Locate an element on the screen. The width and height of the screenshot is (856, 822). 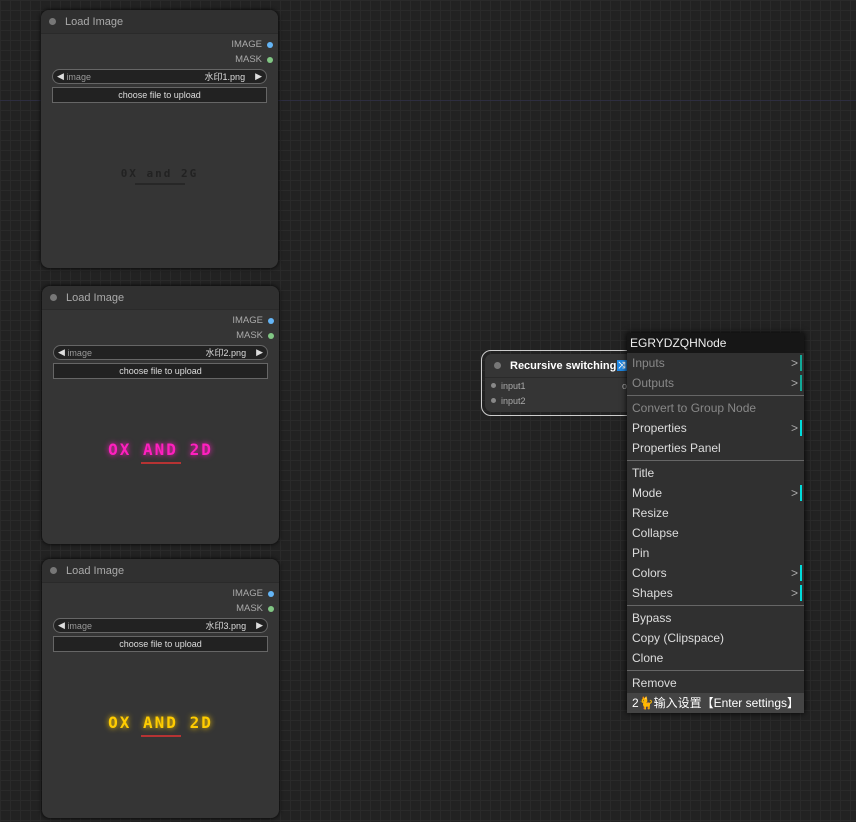
combo-value: 水印2.png is located at coordinates (226, 353).